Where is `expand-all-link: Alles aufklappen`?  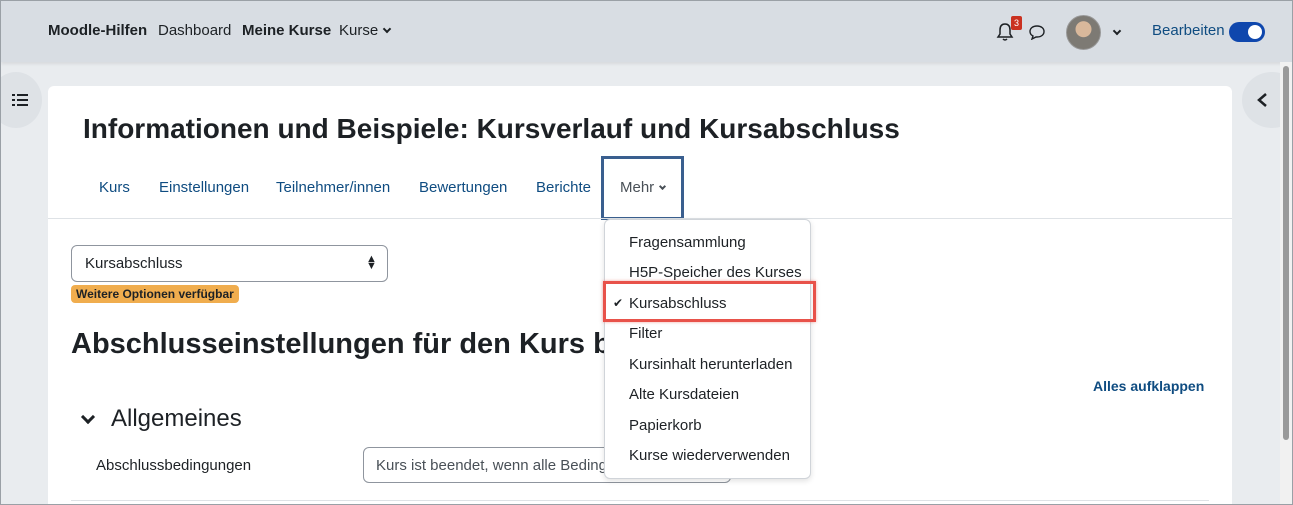 expand-all-link: Alles aufklappen is located at coordinates (1148, 386).